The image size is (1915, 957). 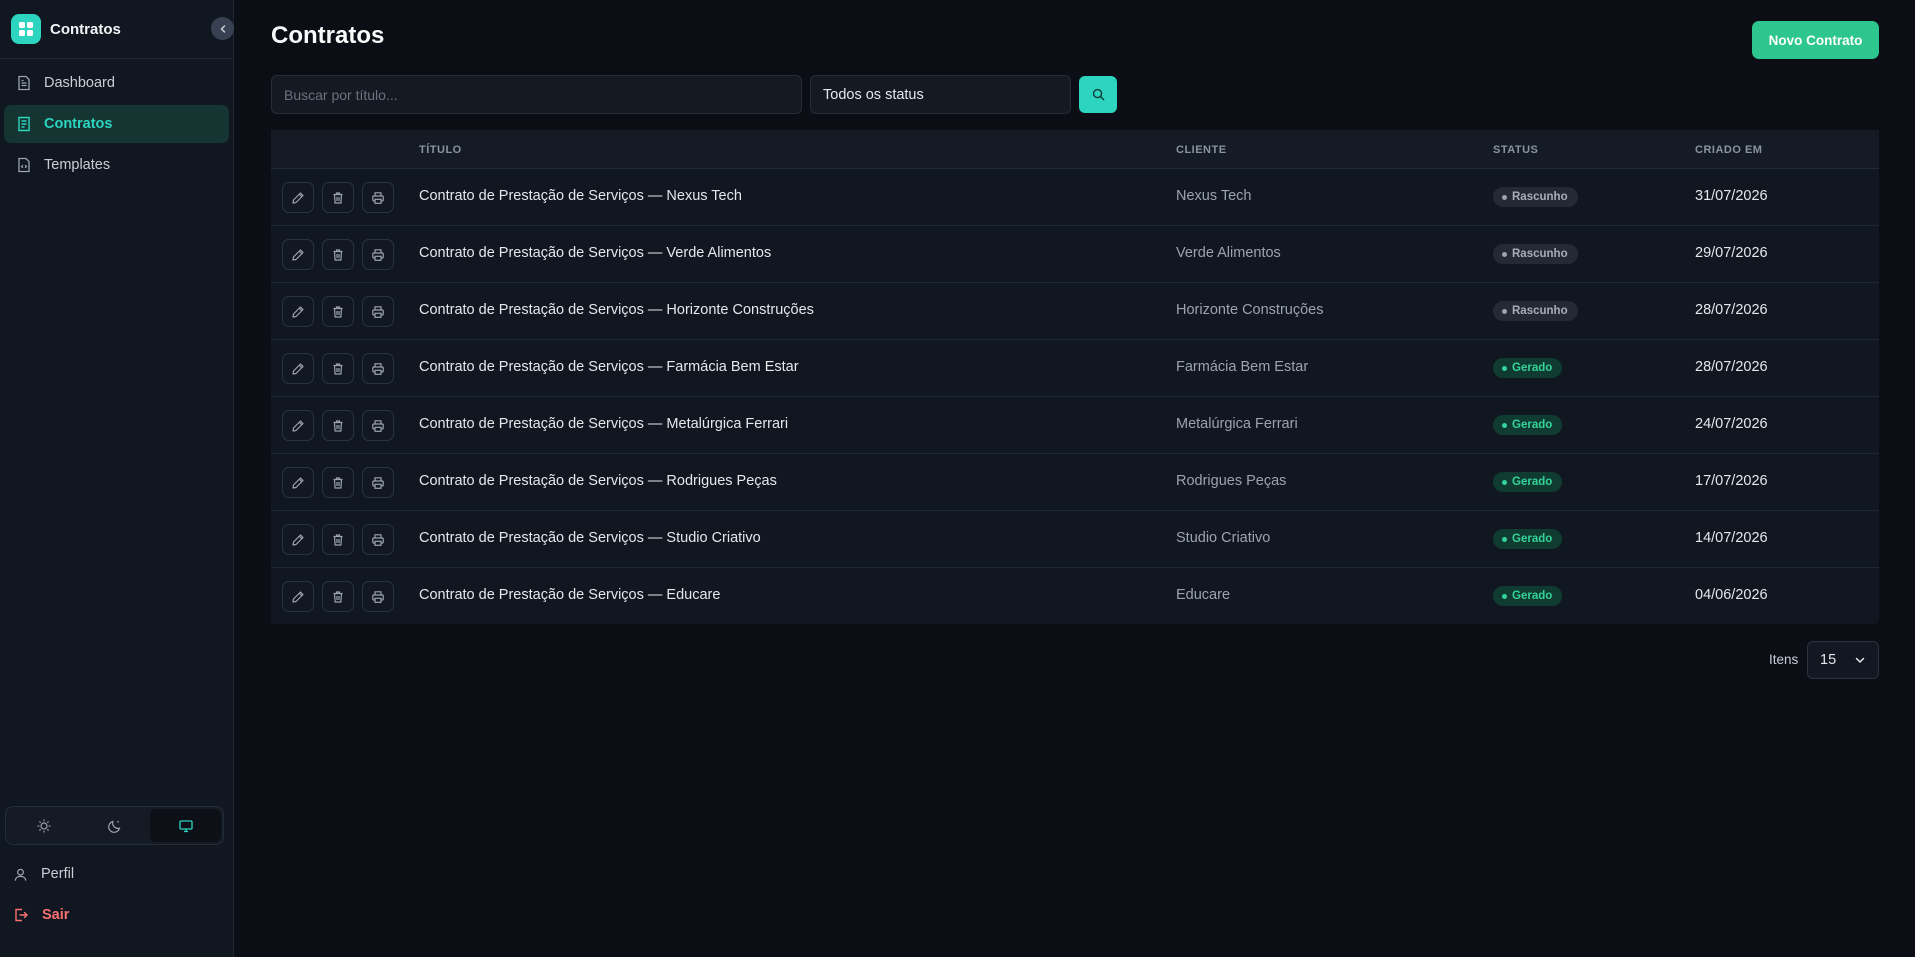 What do you see at coordinates (24, 83) in the screenshot?
I see `dashboard-document-icon` at bounding box center [24, 83].